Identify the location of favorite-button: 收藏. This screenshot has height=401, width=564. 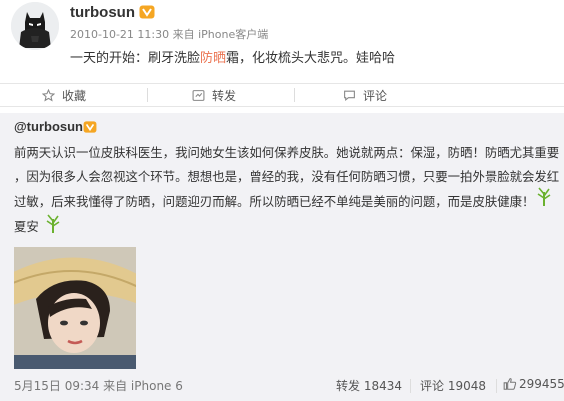
(64, 95).